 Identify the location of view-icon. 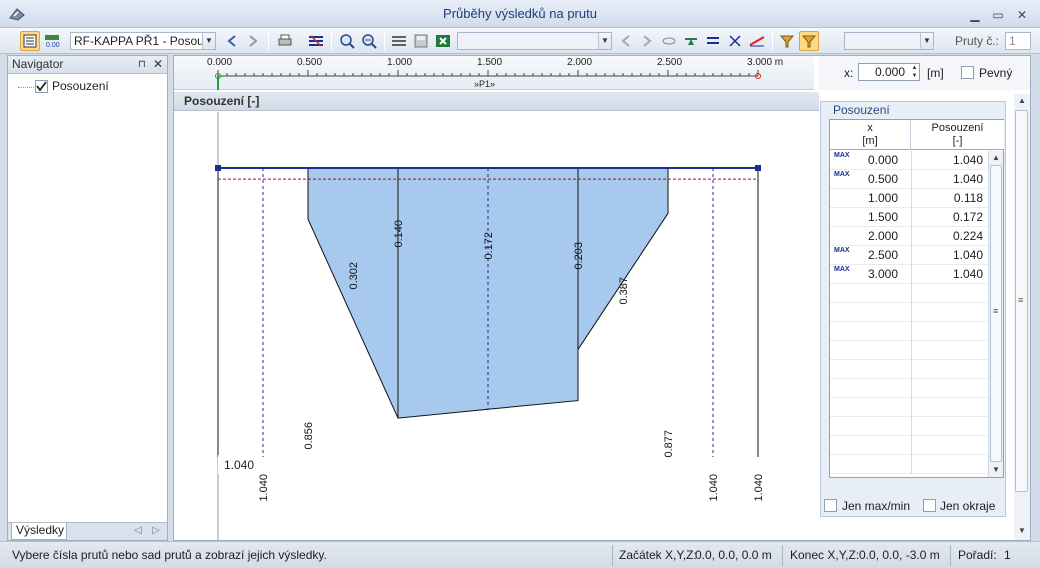
(669, 41).